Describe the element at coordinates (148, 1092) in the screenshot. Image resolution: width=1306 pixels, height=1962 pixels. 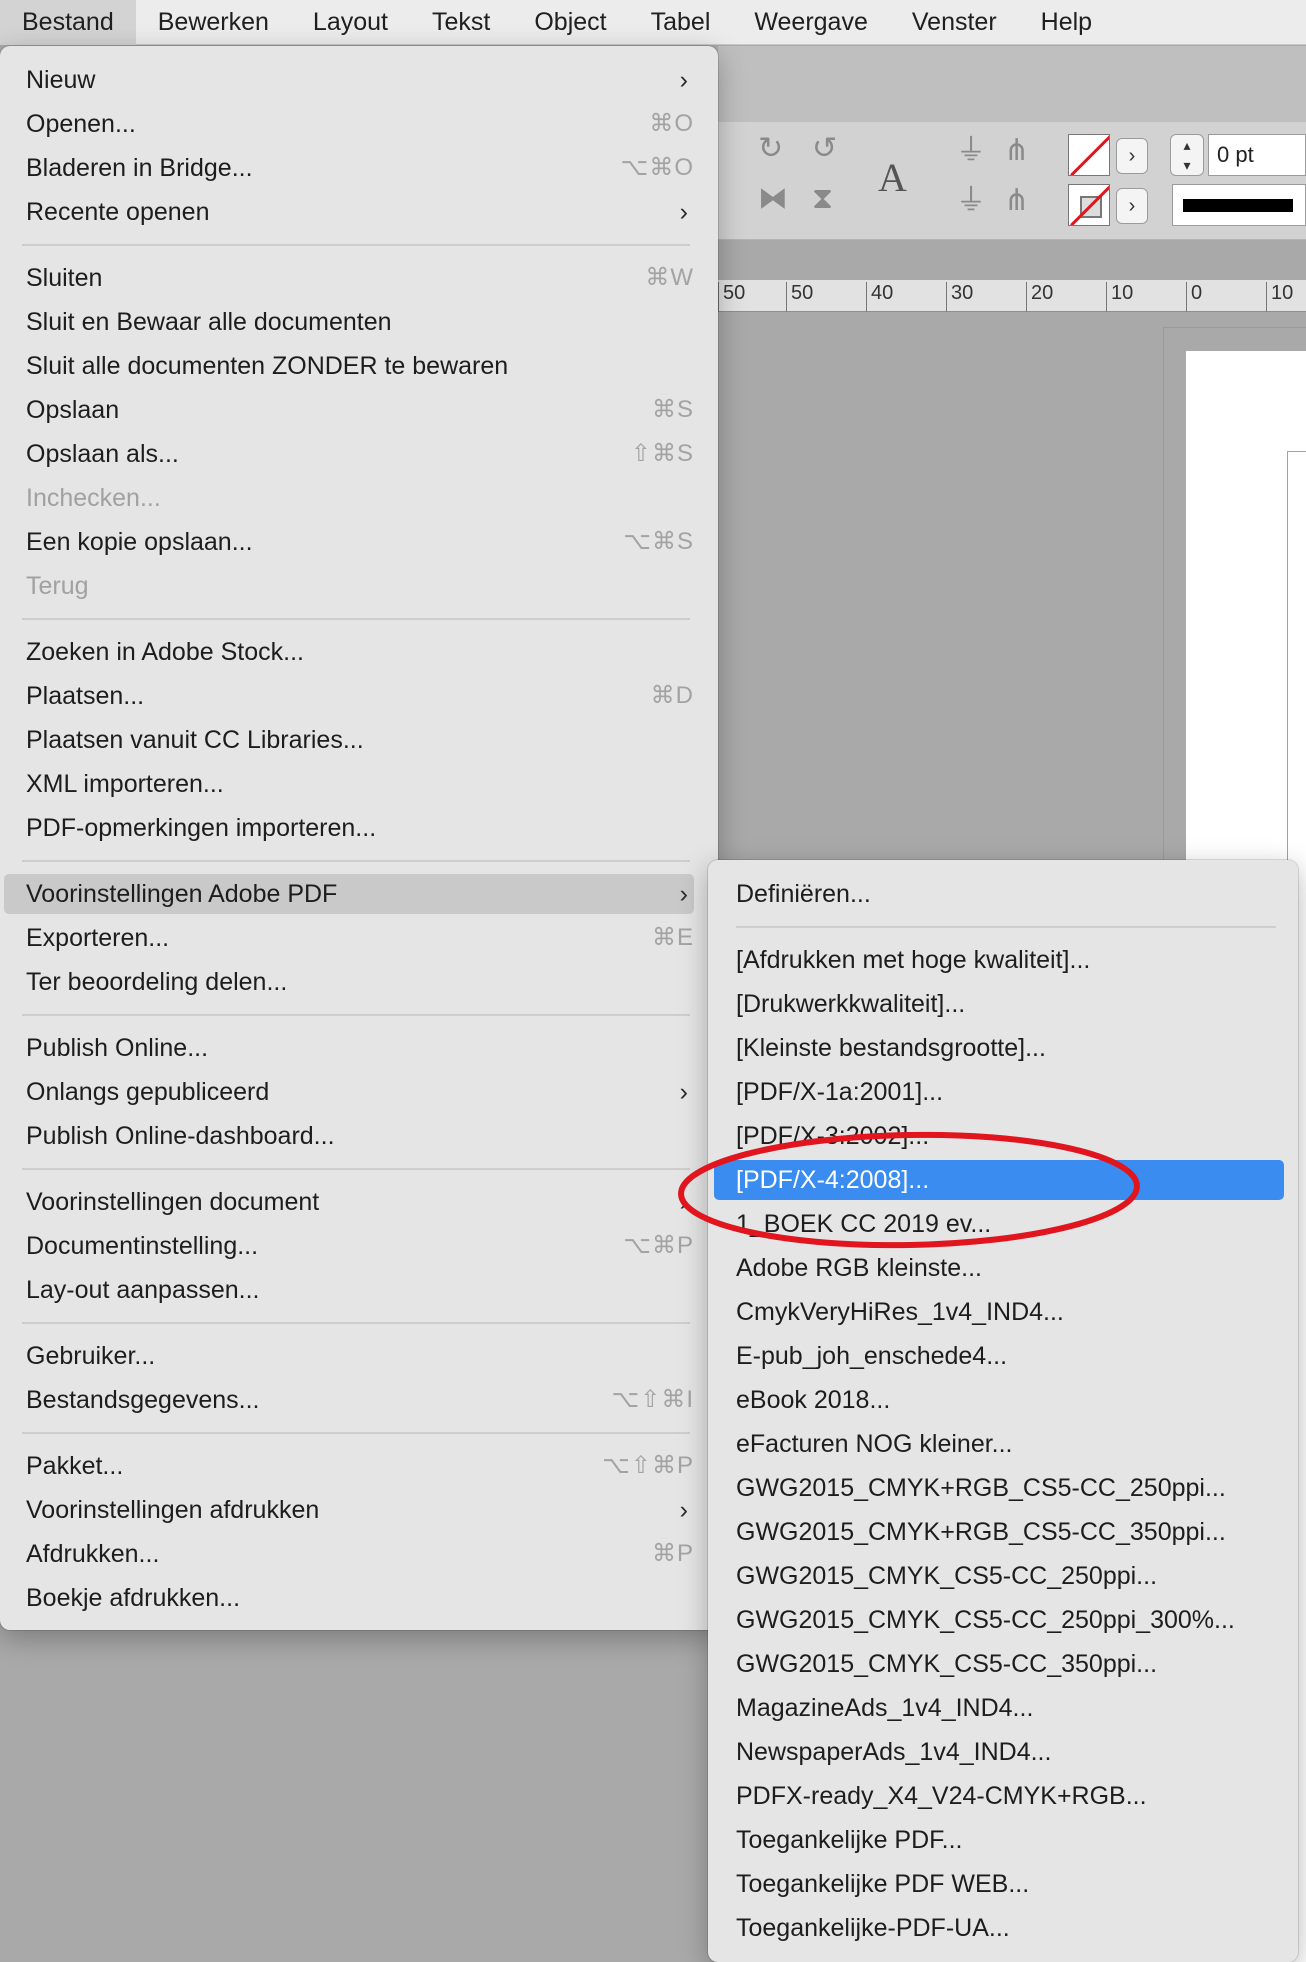
I see `menu-item-label: Onlangs gepubliceerd` at that location.